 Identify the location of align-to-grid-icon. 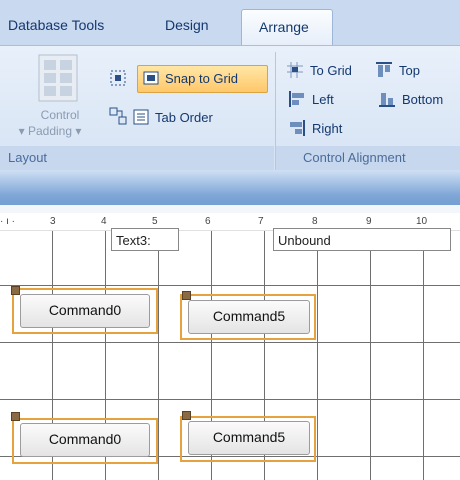
(295, 70).